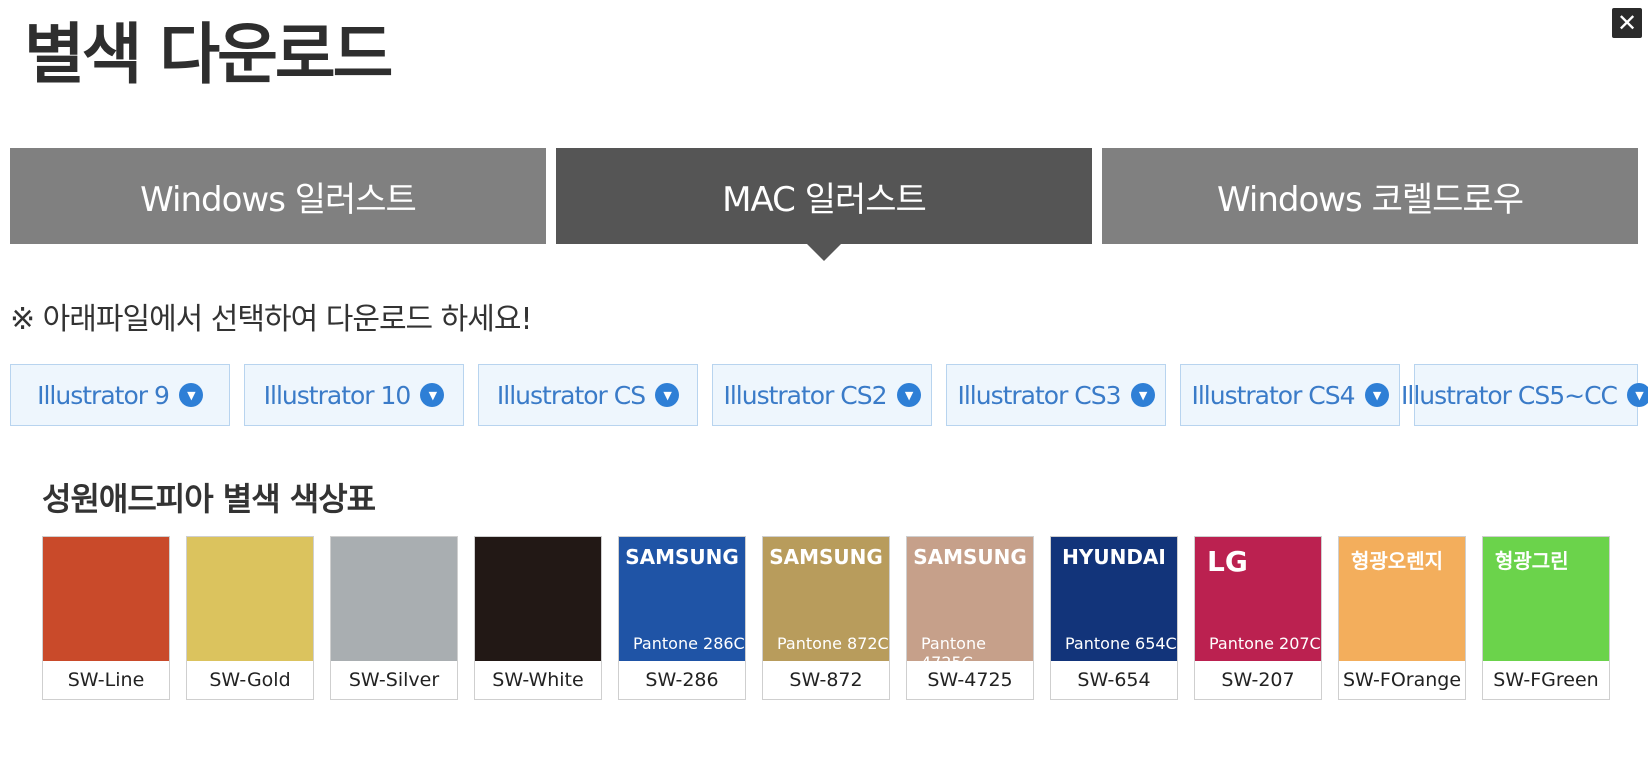 This screenshot has height=780, width=1648. I want to click on version-button-illustrator-cs4: Illustrator CS4 ▼, so click(1290, 395).